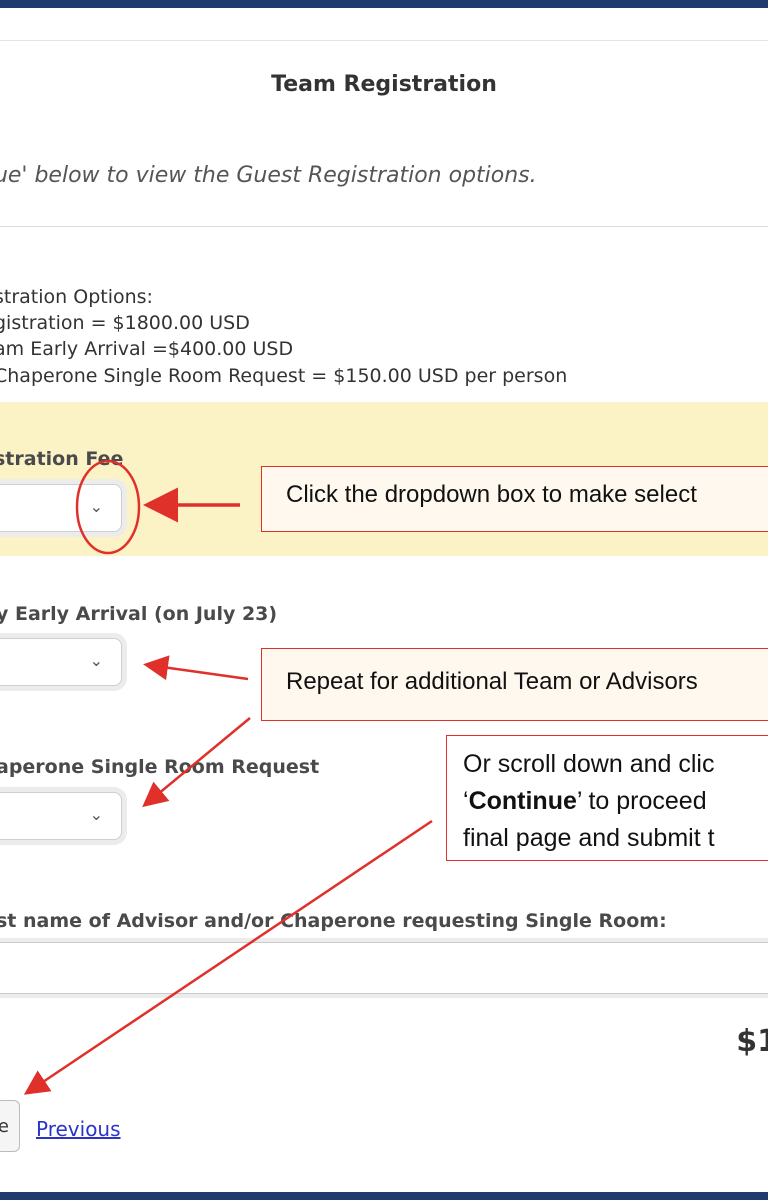  What do you see at coordinates (147, 349) in the screenshot?
I see `option-line-early-arrival: am Early Arrival =$400.00 USD` at bounding box center [147, 349].